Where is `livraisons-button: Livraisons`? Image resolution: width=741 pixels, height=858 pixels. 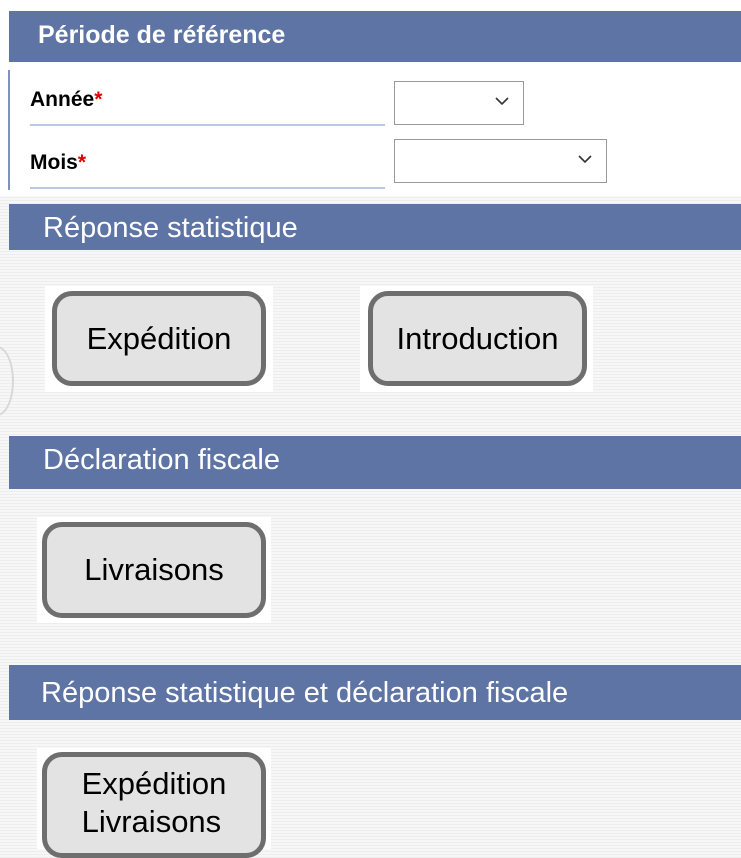
livraisons-button: Livraisons is located at coordinates (154, 570).